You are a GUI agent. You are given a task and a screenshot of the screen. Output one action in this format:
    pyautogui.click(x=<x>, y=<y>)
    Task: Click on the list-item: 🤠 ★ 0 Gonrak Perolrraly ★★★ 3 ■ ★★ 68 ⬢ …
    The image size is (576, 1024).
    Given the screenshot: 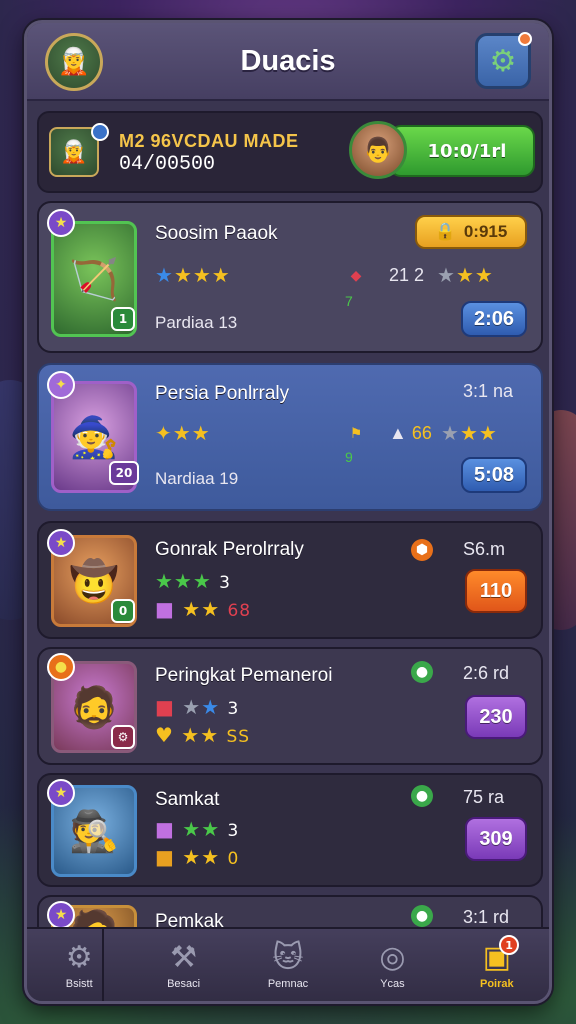 What is the action you would take?
    pyautogui.click(x=290, y=580)
    